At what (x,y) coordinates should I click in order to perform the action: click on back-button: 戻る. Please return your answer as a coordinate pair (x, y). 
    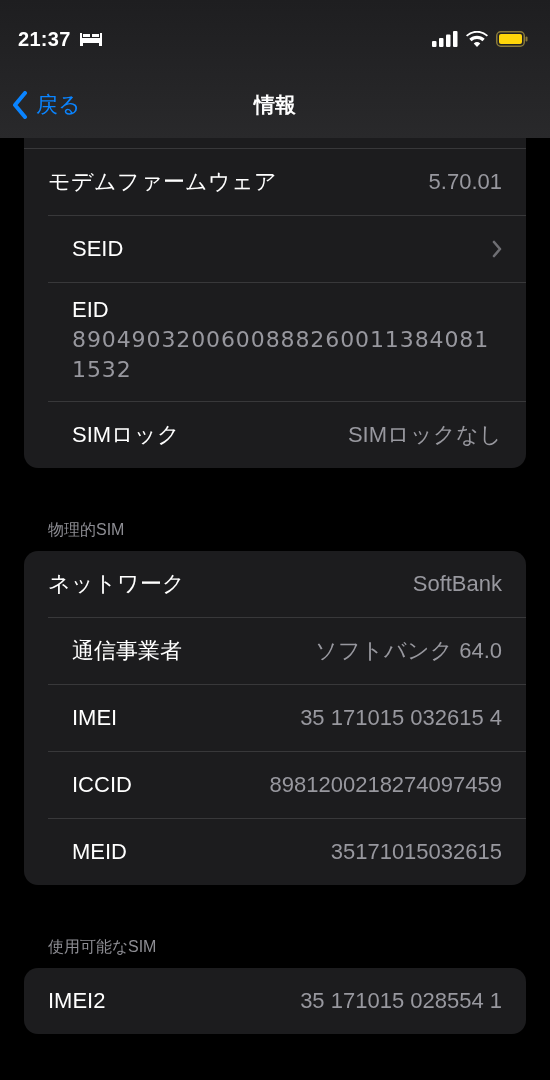
    Looking at the image, I should click on (46, 105).